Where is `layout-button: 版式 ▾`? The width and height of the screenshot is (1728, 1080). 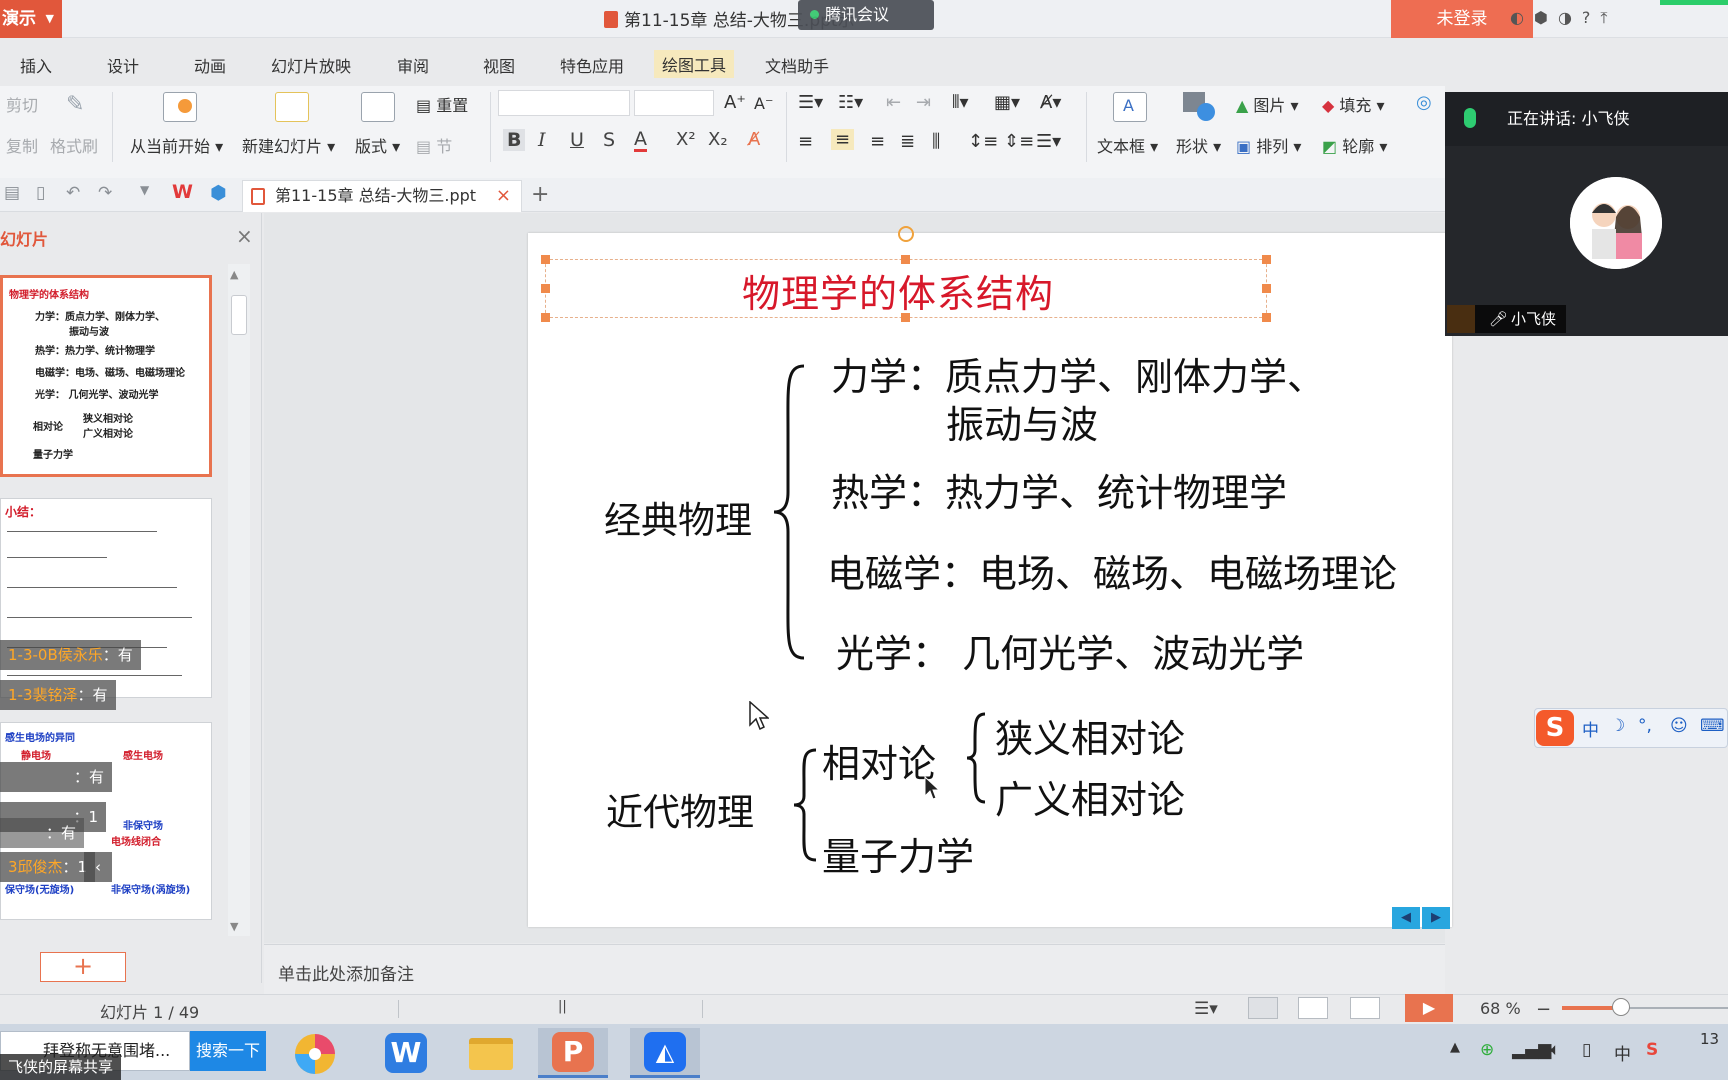
layout-button: 版式 ▾ is located at coordinates (377, 145).